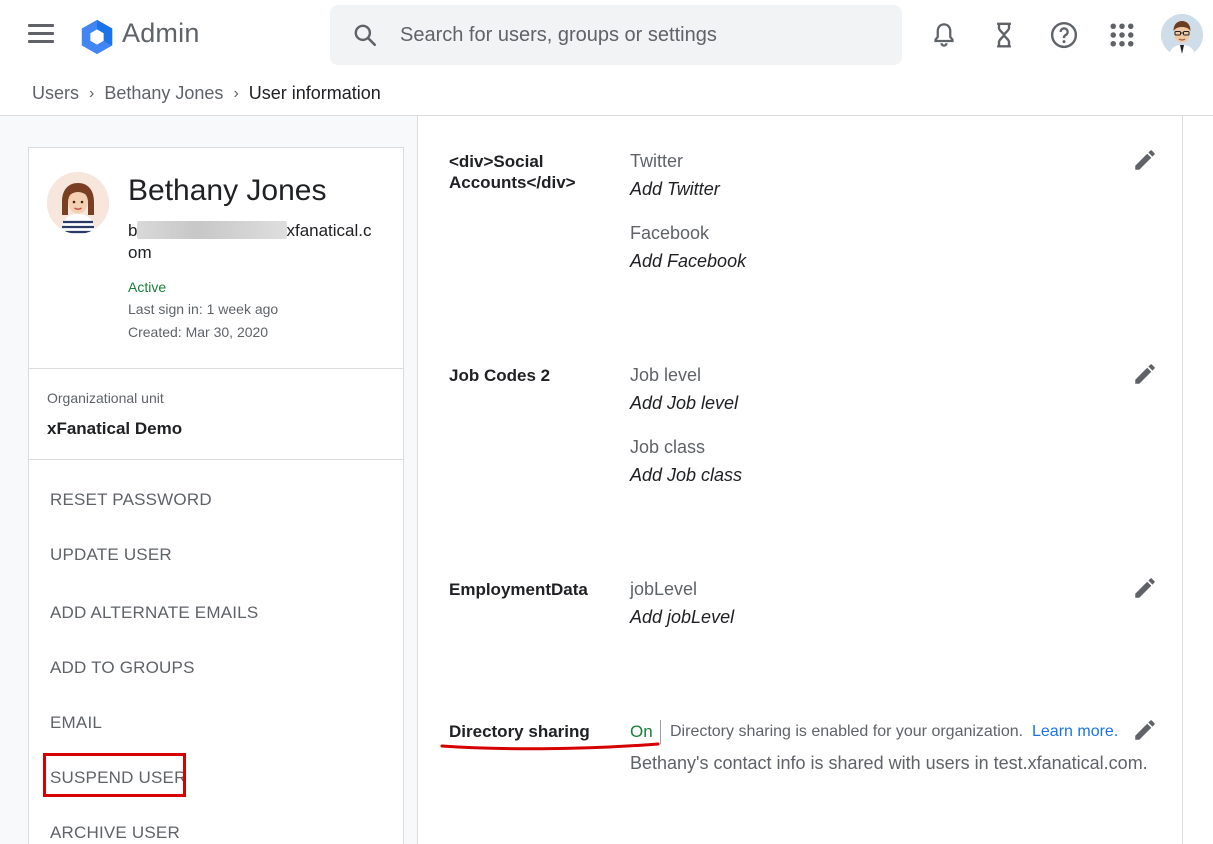 The image size is (1213, 844). What do you see at coordinates (140, 252) in the screenshot?
I see `email-suffix-wrap: om` at bounding box center [140, 252].